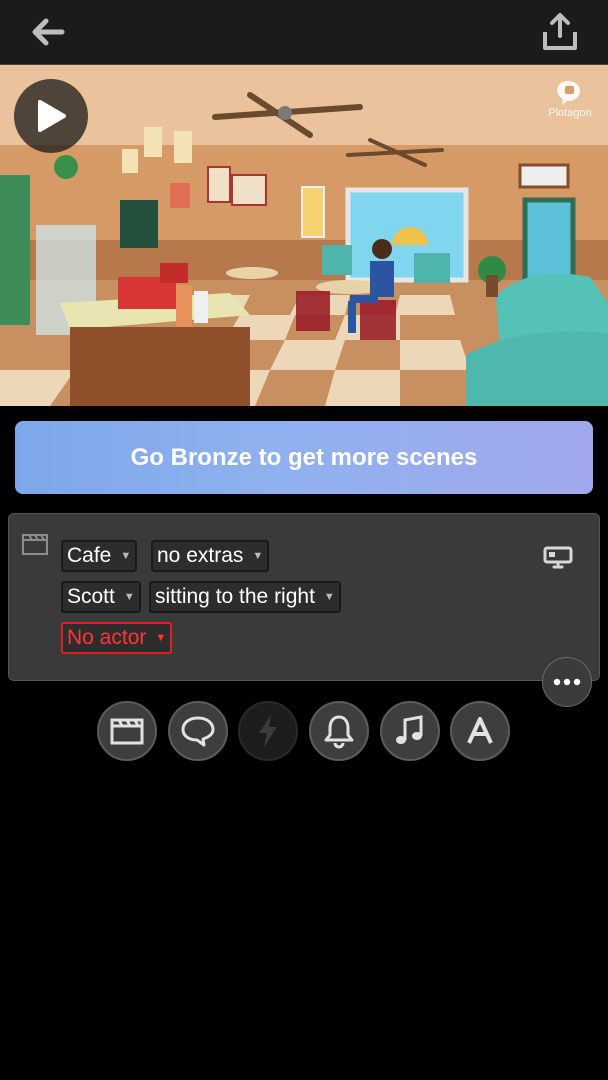  I want to click on play-icon, so click(52, 116).